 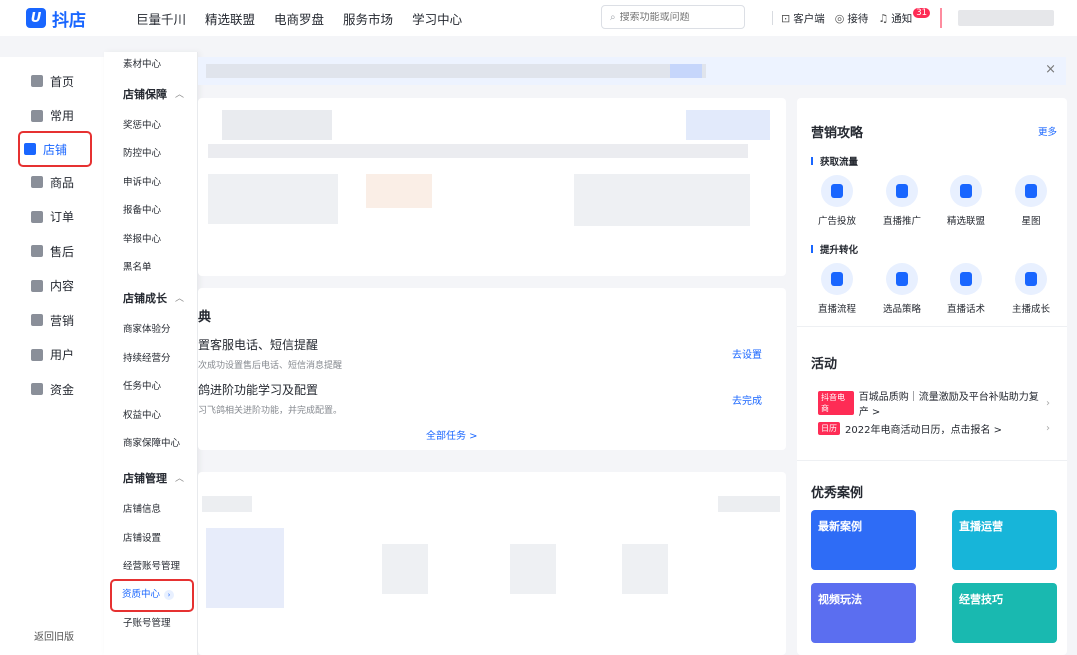 What do you see at coordinates (904, 17) in the screenshot?
I see `notice-button: ♫ 通知 31` at bounding box center [904, 17].